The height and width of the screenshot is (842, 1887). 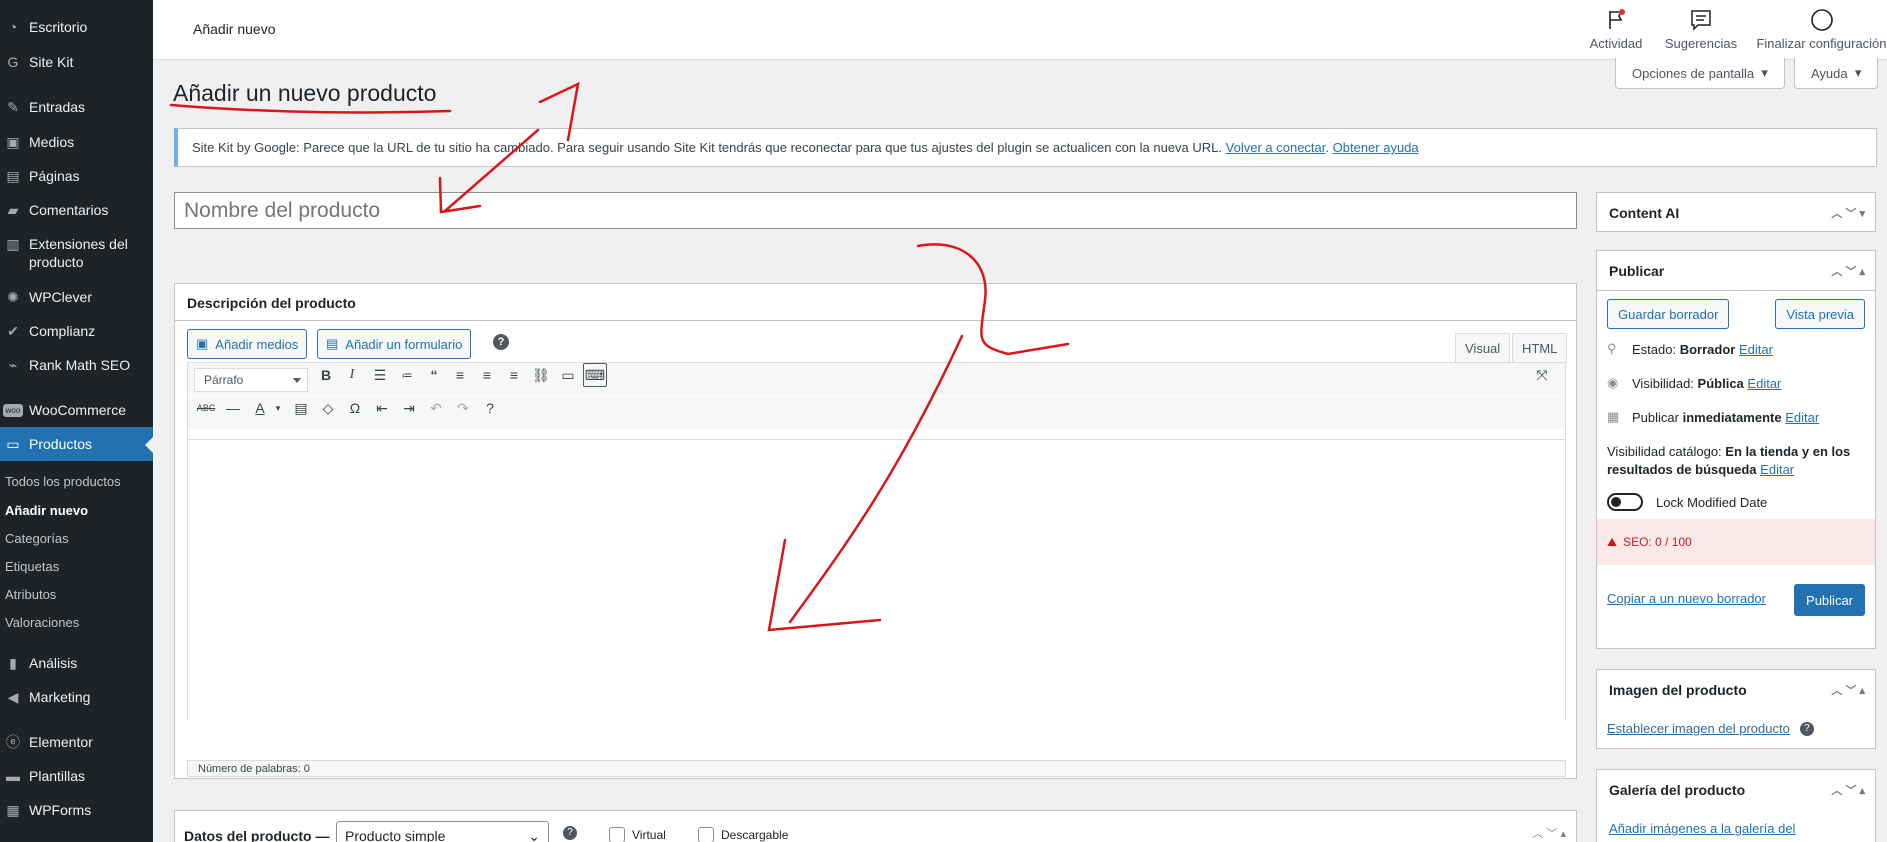 I want to click on submenu-categorias: Categorías, so click(x=37, y=538).